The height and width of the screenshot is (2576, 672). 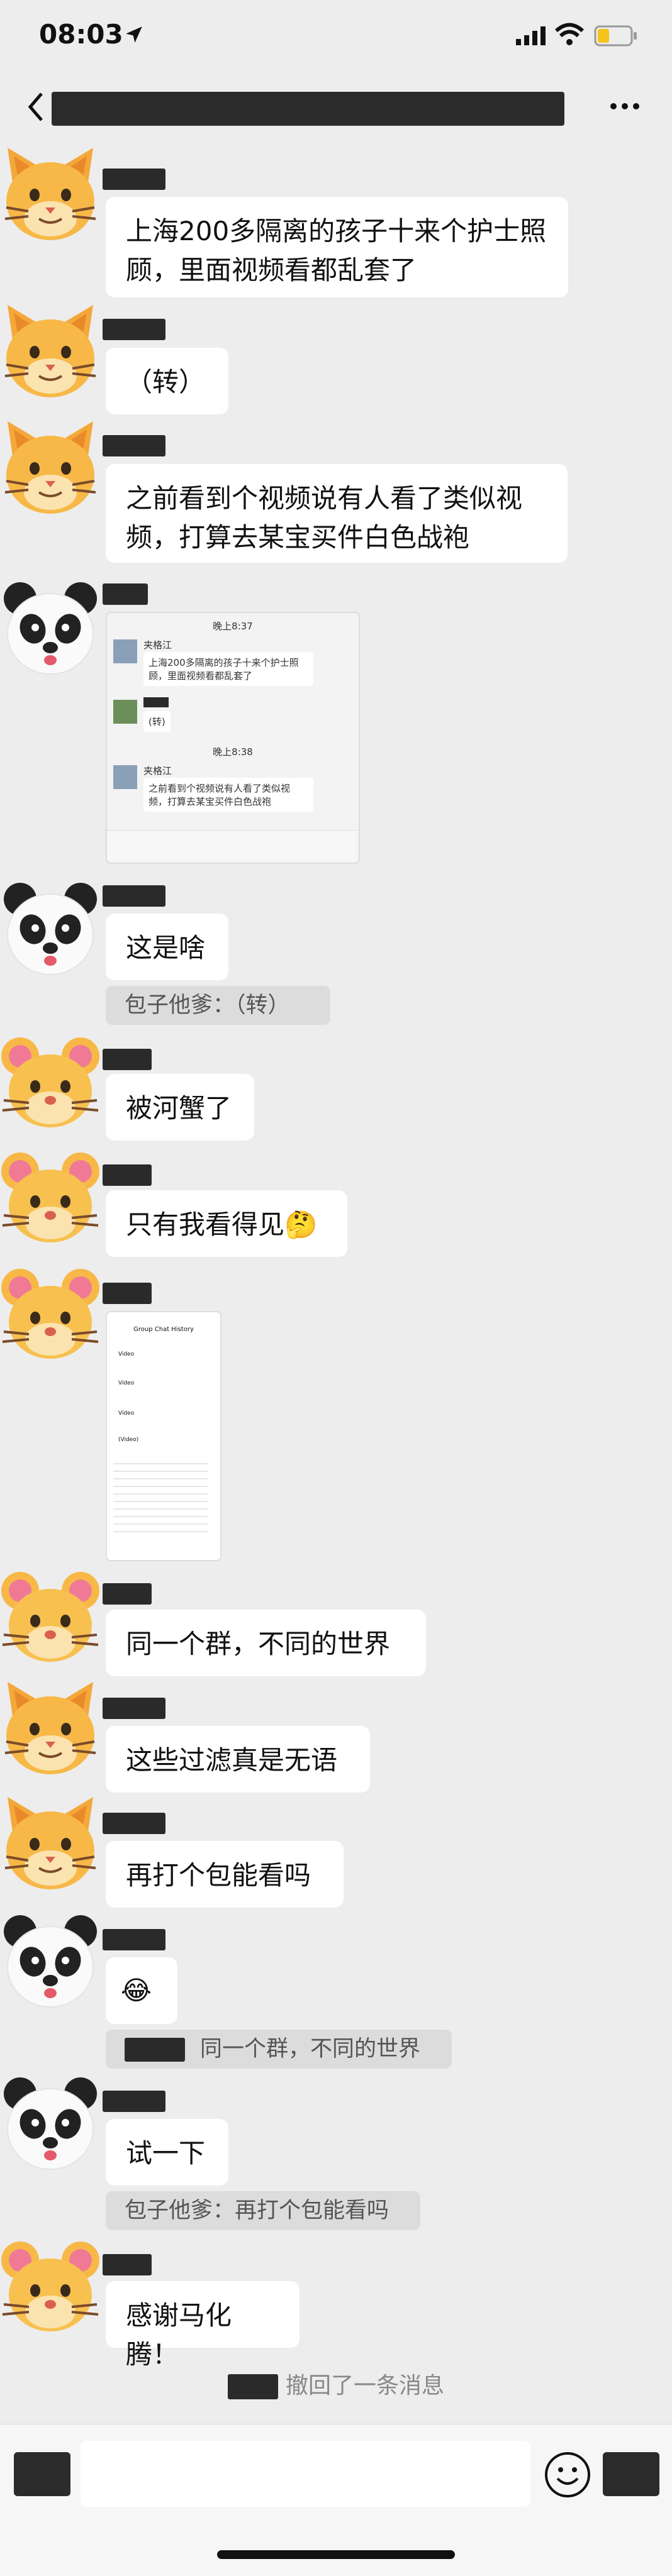 What do you see at coordinates (225, 1874) in the screenshot?
I see `message-bubble: 再打个包能看吗` at bounding box center [225, 1874].